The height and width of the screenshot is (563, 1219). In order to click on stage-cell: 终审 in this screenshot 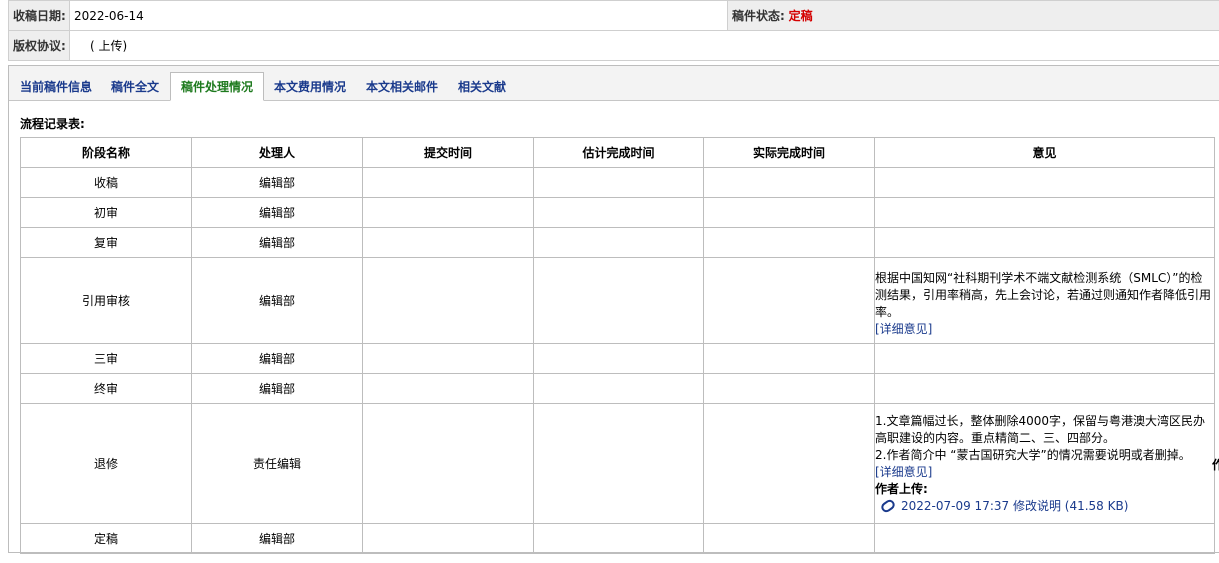, I will do `click(106, 388)`.